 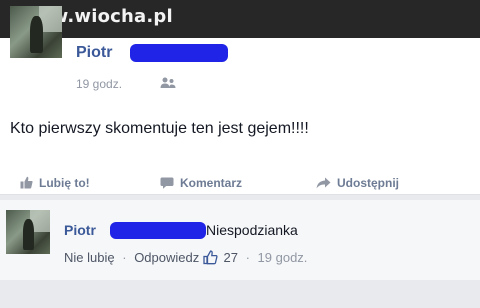 What do you see at coordinates (211, 183) in the screenshot?
I see `comment-label: Komentarz` at bounding box center [211, 183].